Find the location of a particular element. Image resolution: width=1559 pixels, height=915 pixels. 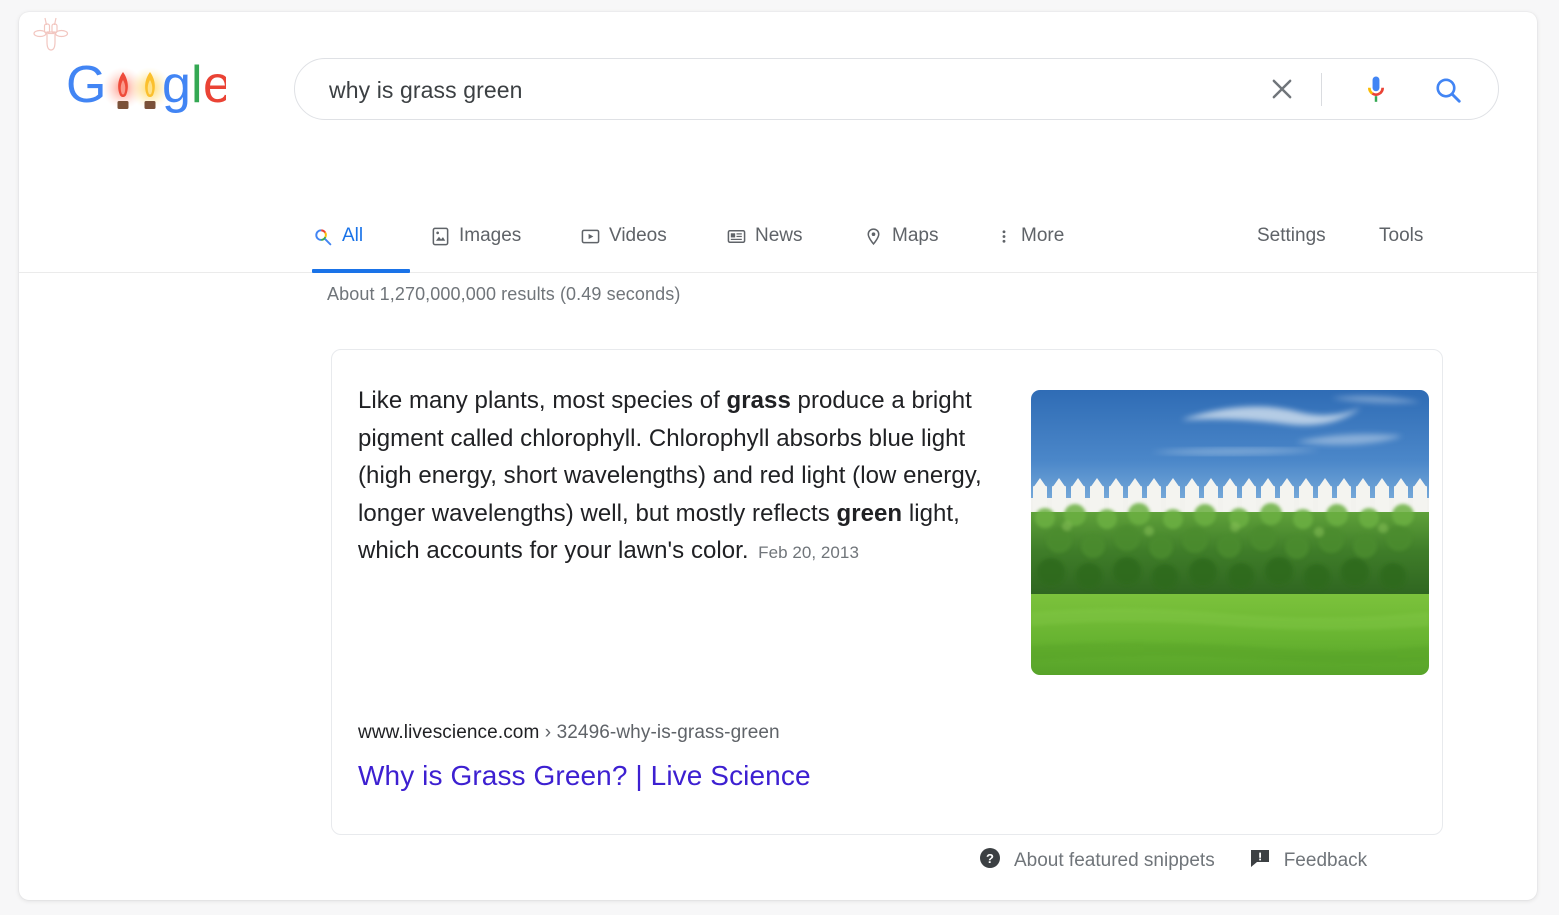

settings-link: Settings is located at coordinates (1291, 236).